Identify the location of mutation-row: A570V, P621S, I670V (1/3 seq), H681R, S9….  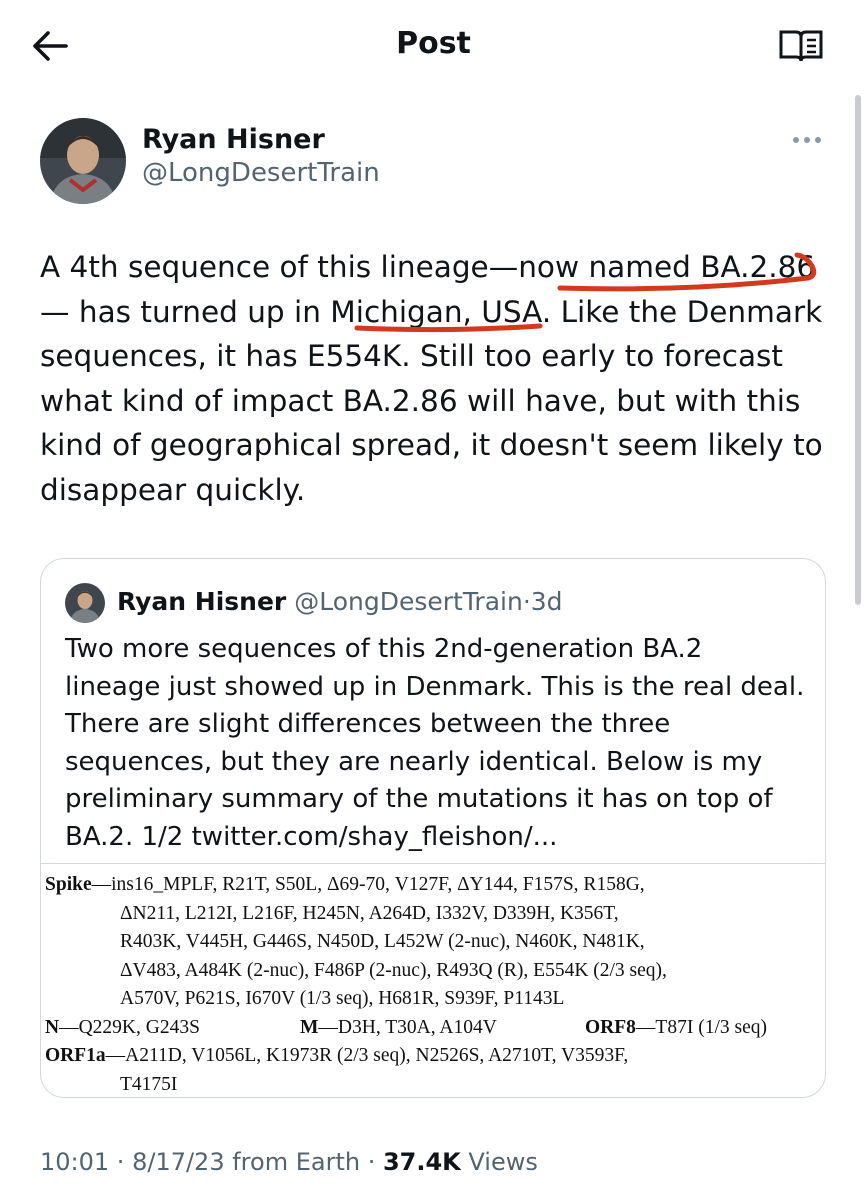
(342, 998).